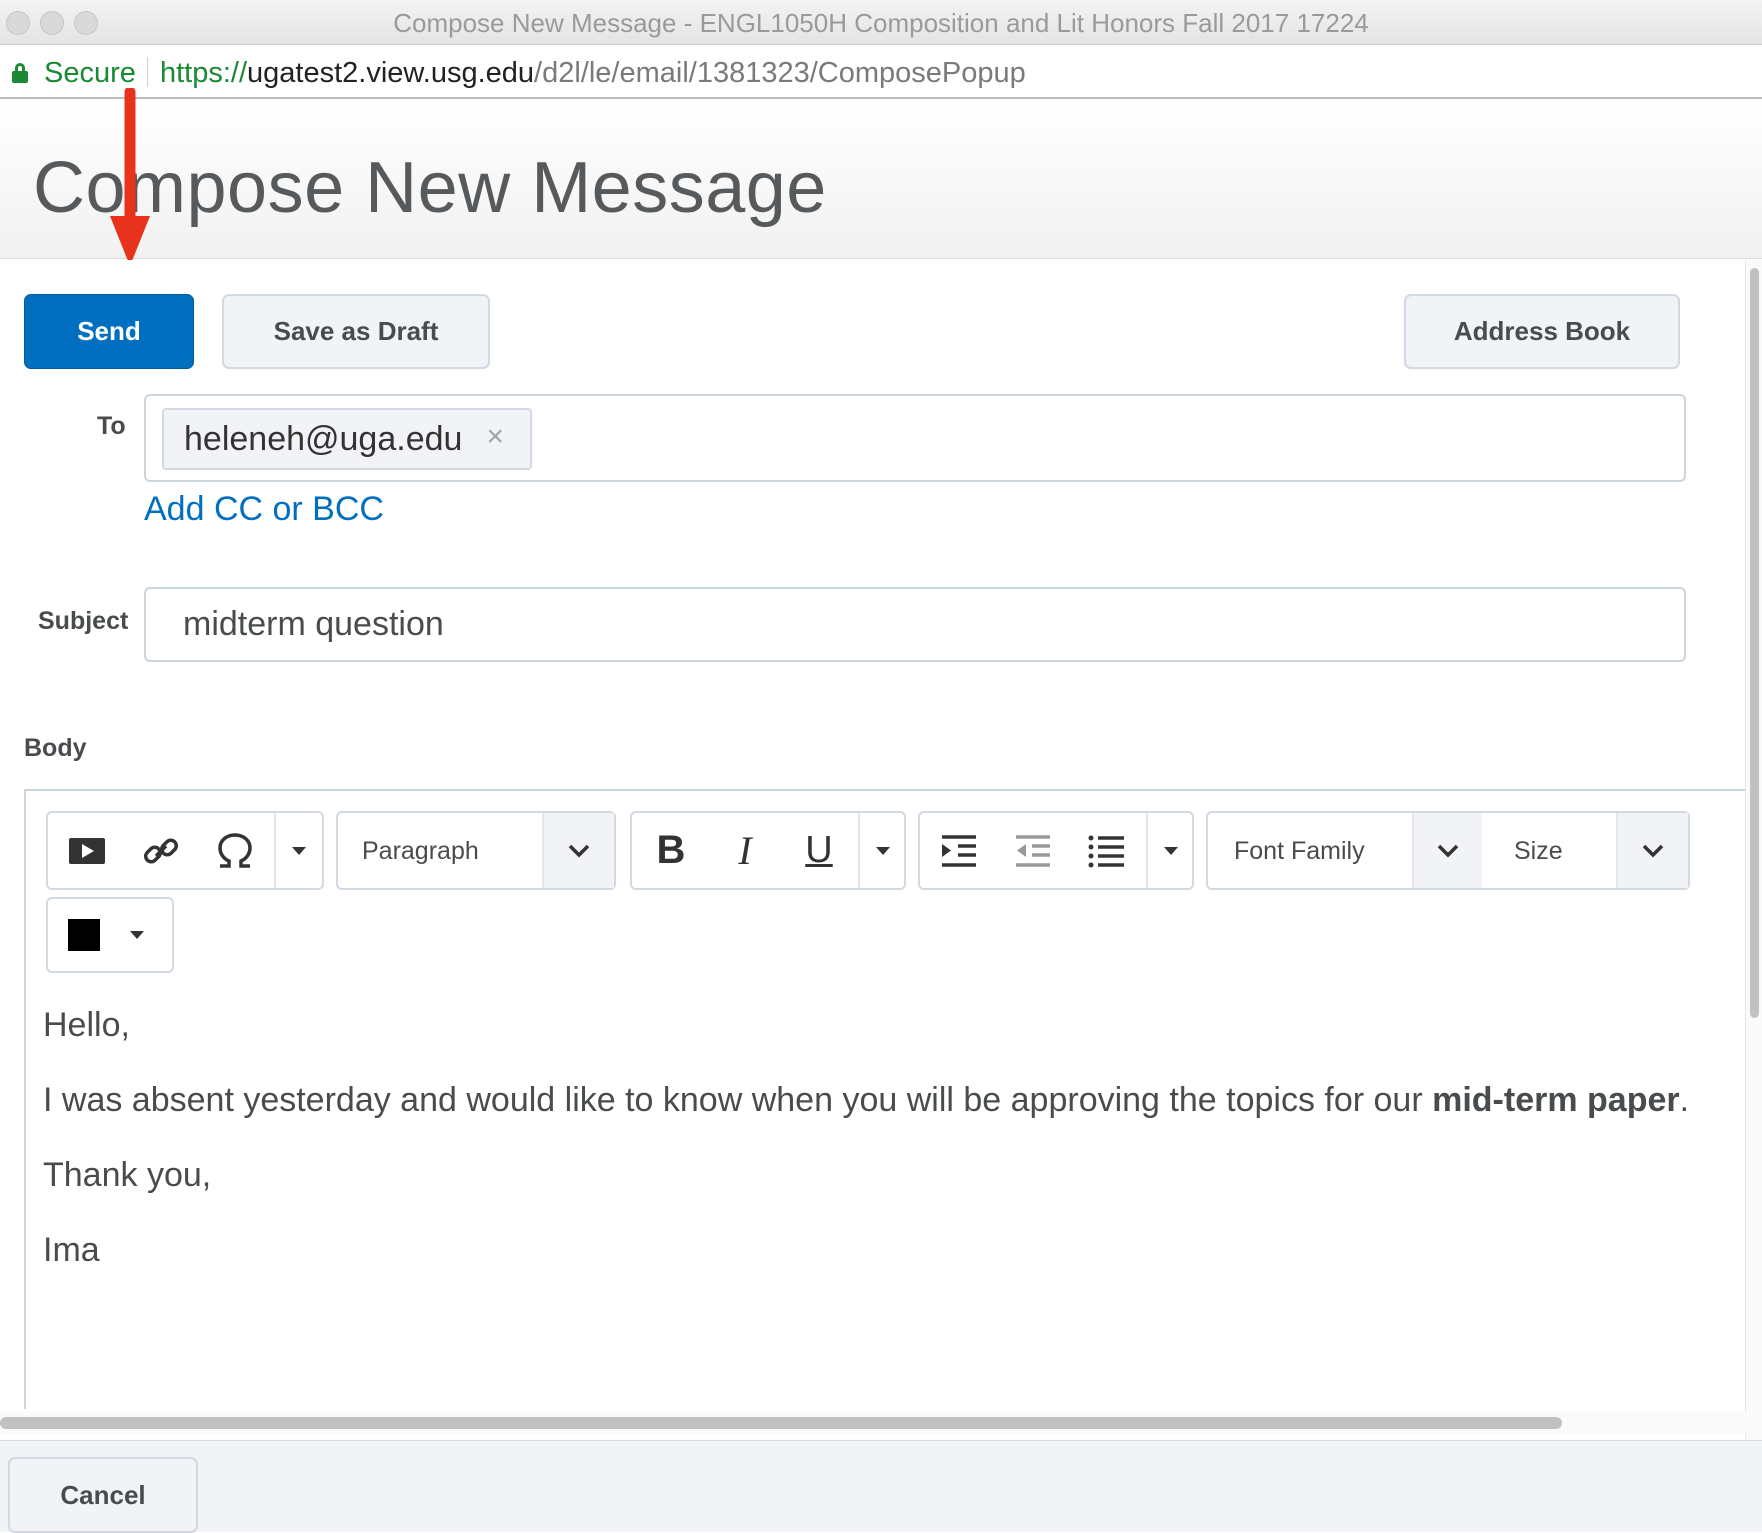 The height and width of the screenshot is (1533, 1762). What do you see at coordinates (1107, 850) in the screenshot?
I see `bulleted-list-icon` at bounding box center [1107, 850].